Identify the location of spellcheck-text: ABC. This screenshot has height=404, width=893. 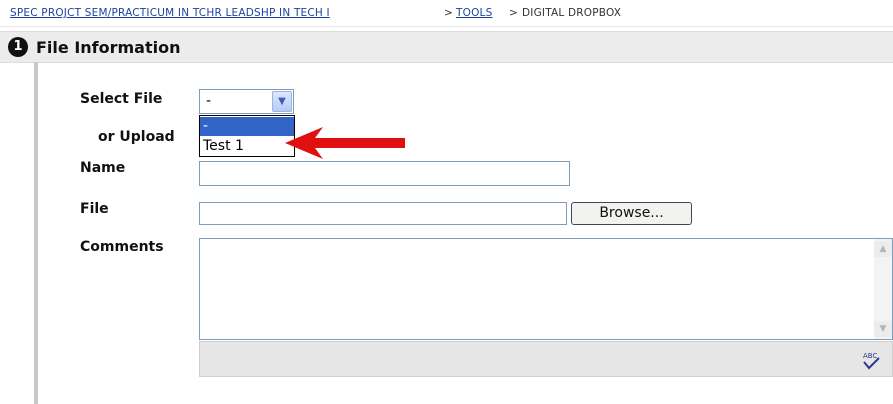
(870, 356).